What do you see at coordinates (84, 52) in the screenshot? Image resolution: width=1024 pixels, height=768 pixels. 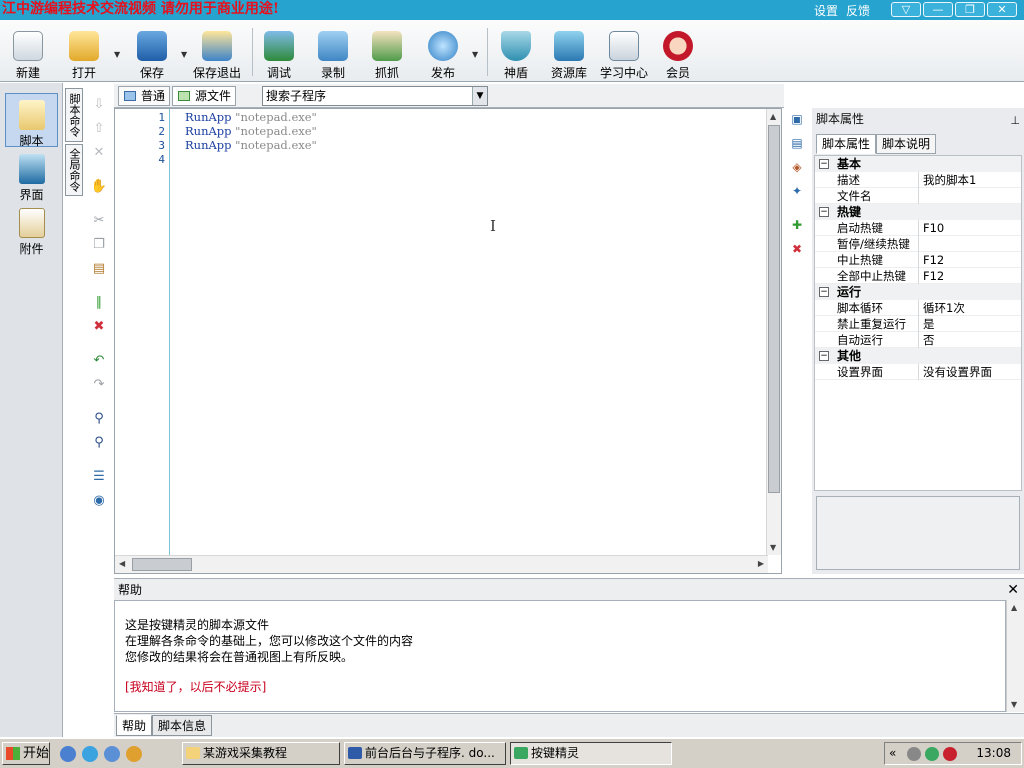 I see `open-button: 打开` at bounding box center [84, 52].